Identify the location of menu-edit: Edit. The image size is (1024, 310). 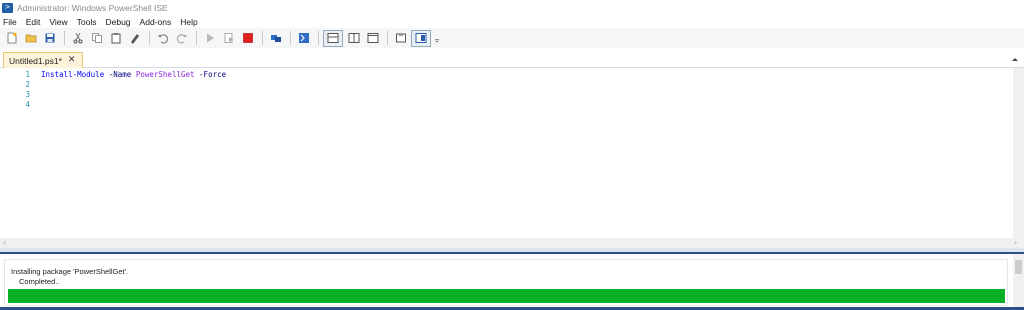
(34, 22).